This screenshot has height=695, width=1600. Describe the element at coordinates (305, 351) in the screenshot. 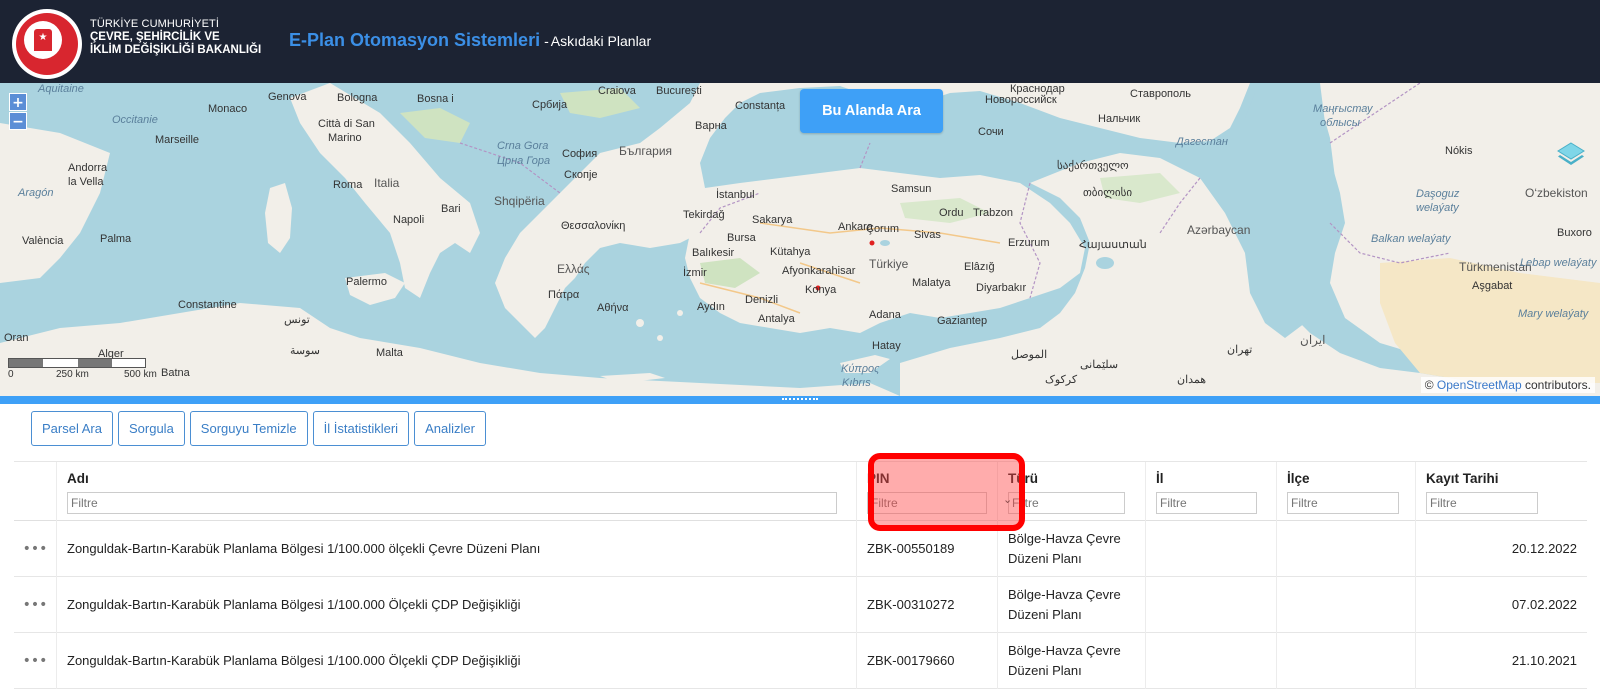

I see `map-label: سوسة` at that location.